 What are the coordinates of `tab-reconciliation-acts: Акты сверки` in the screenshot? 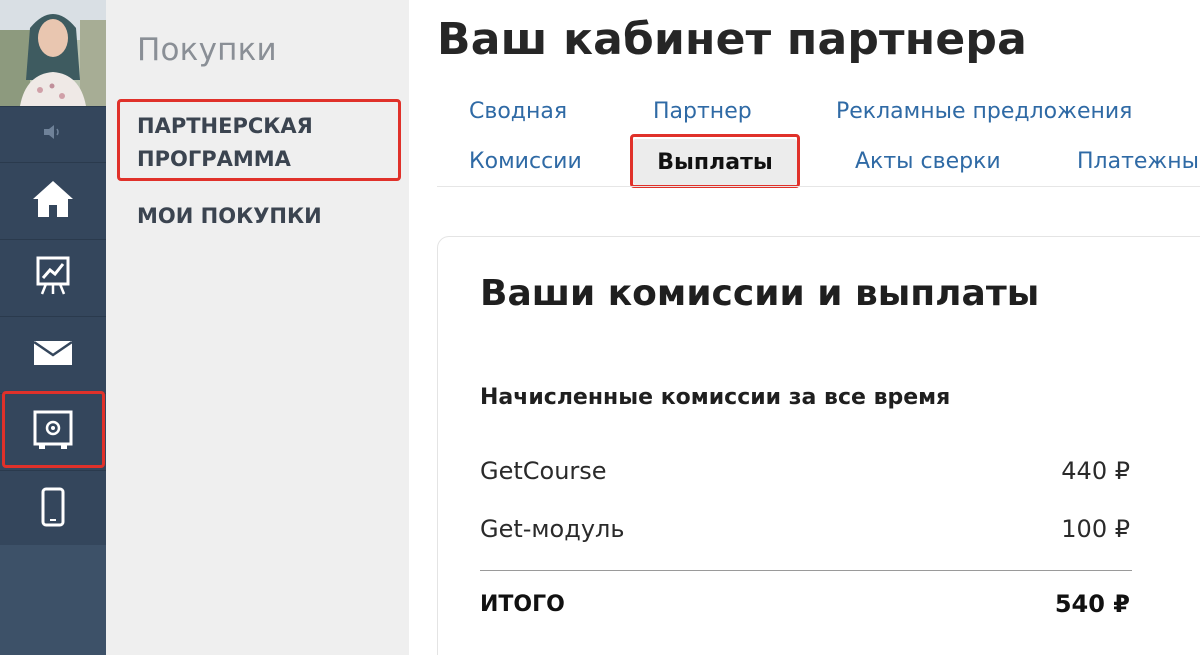 It's located at (928, 161).